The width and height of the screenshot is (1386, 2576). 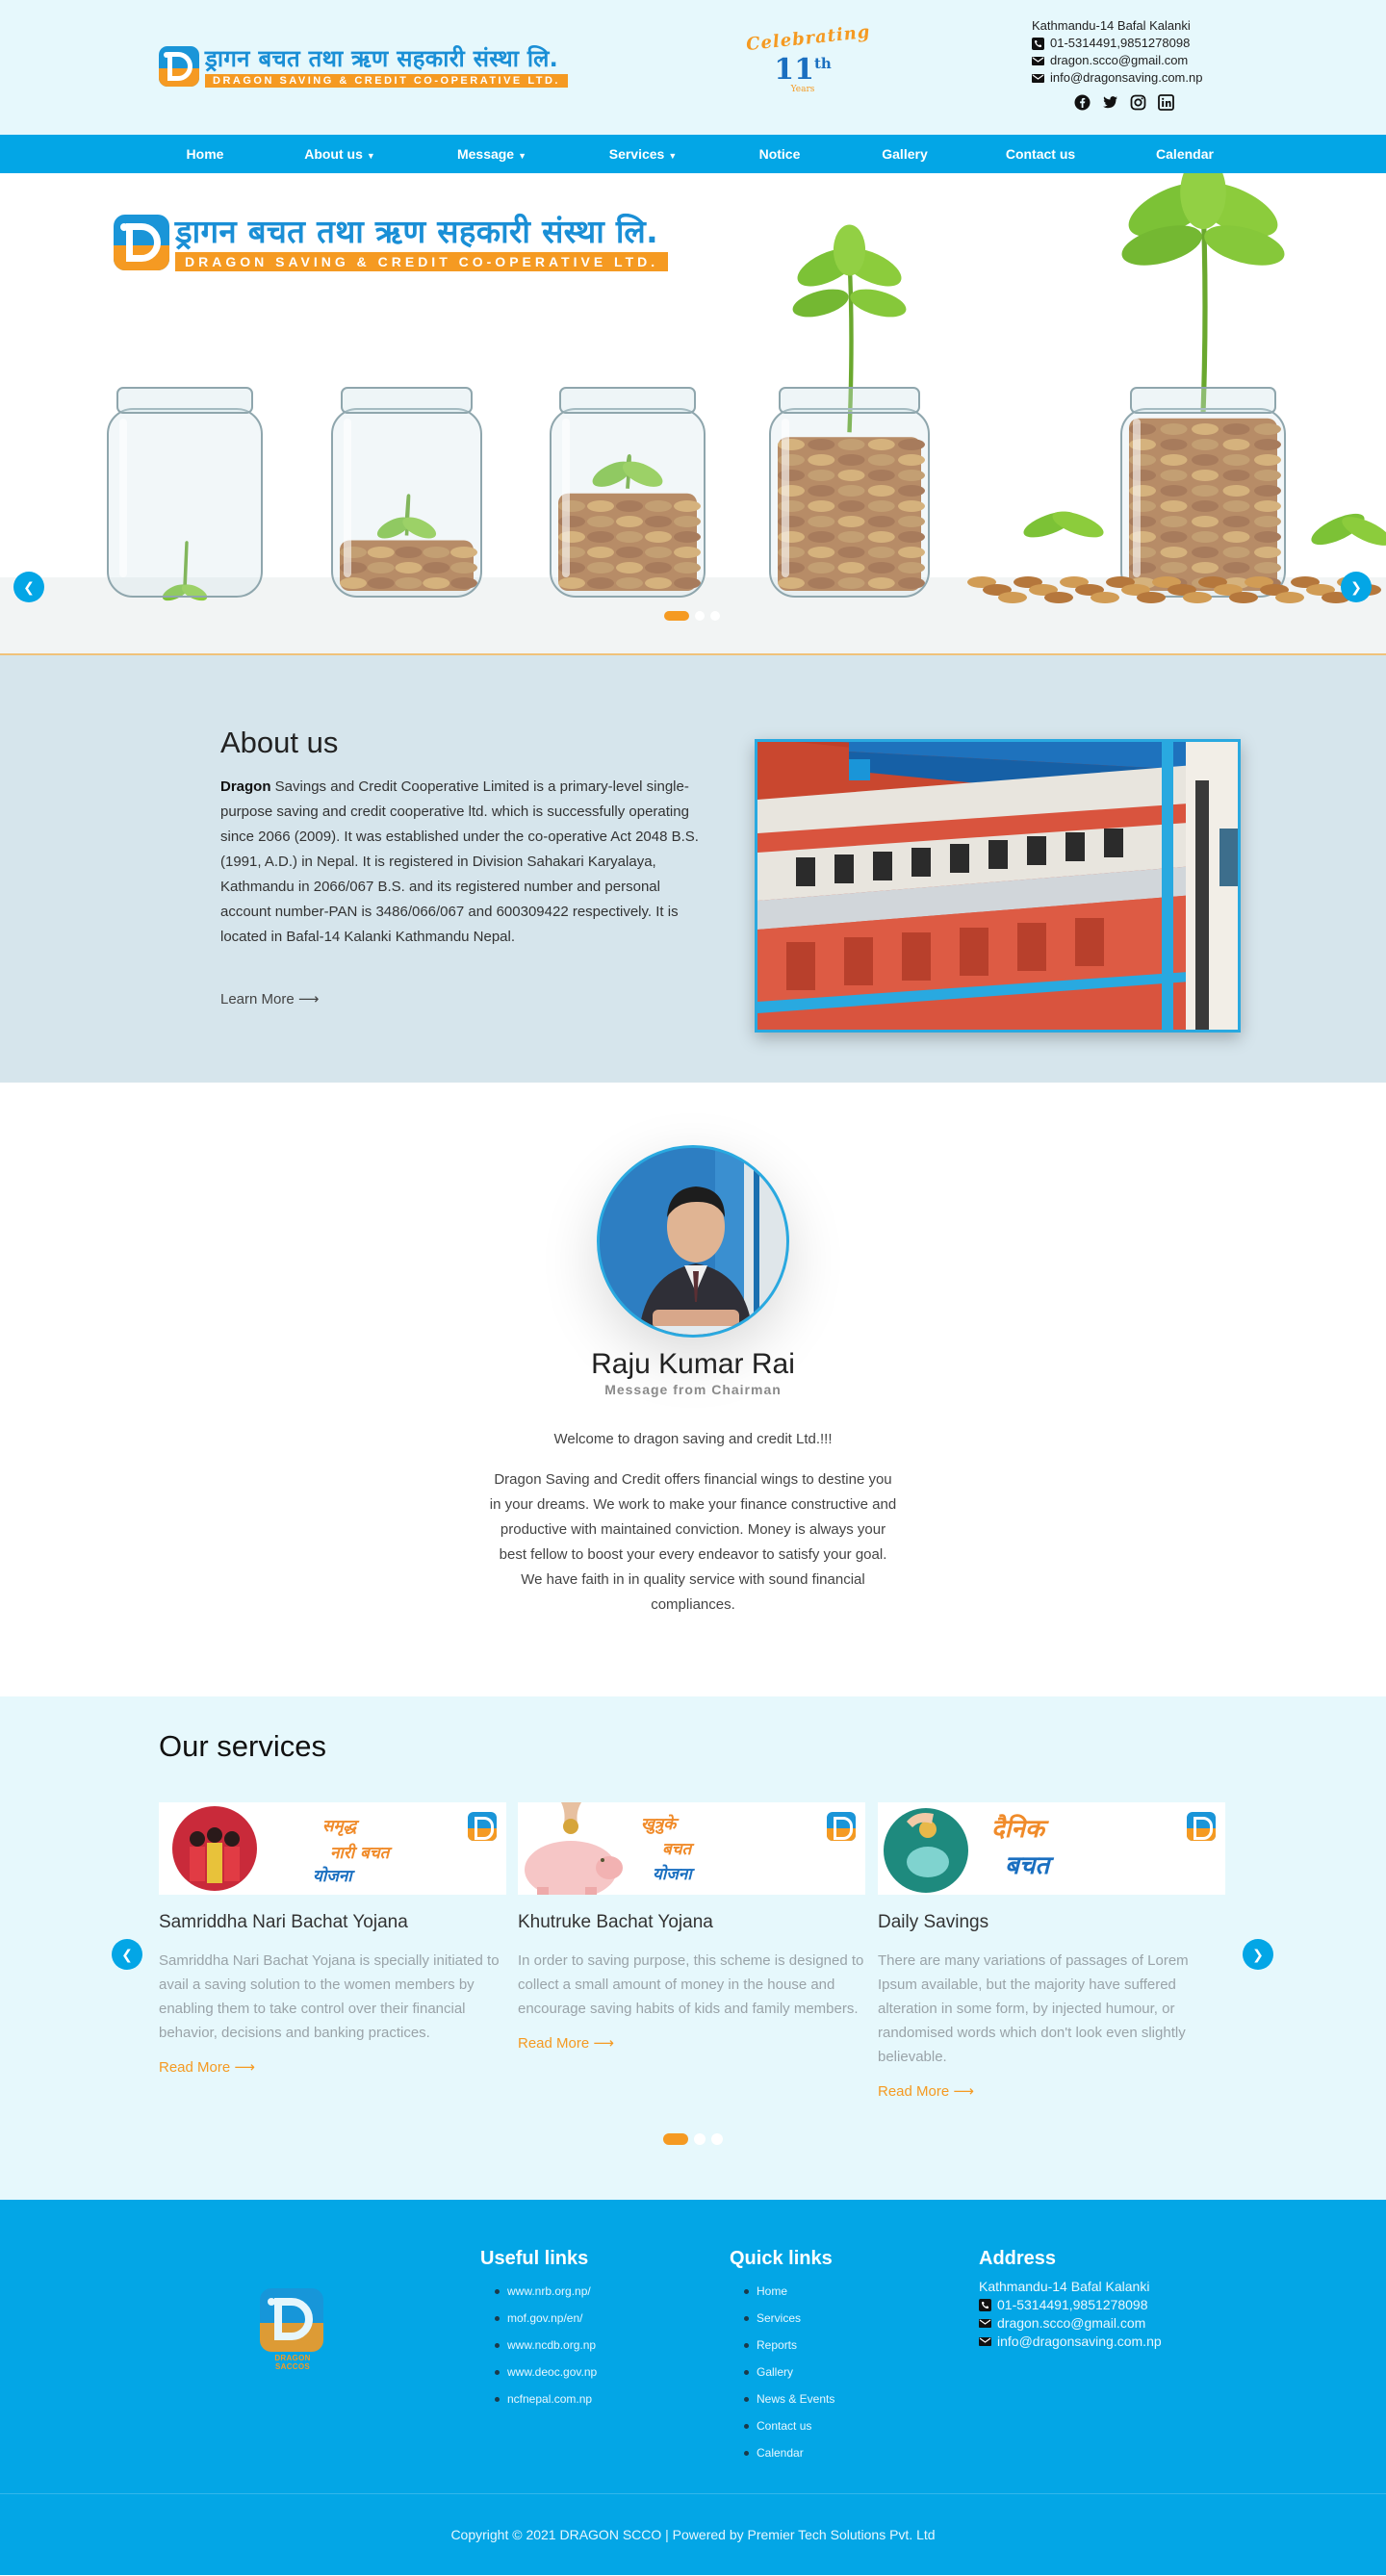 What do you see at coordinates (692, 616) in the screenshot?
I see `hero-dots` at bounding box center [692, 616].